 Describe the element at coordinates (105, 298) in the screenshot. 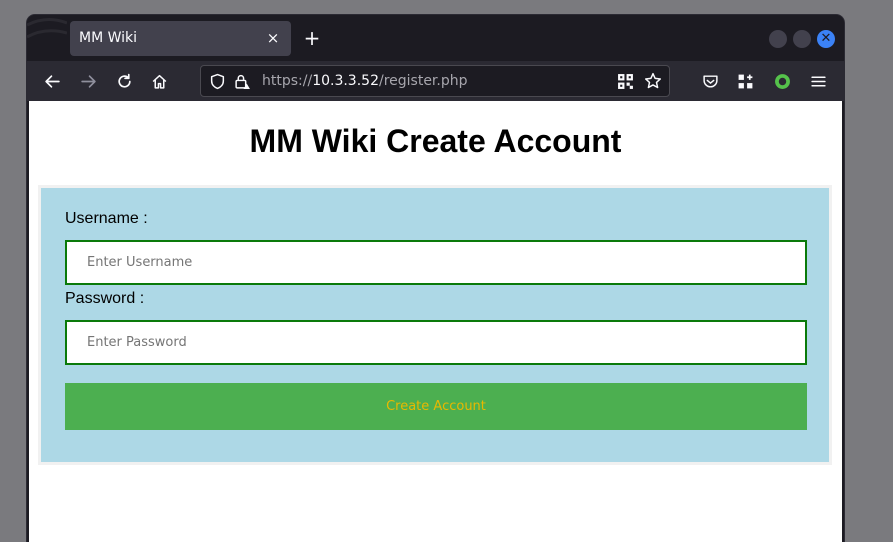

I see `password-label: Password :` at that location.